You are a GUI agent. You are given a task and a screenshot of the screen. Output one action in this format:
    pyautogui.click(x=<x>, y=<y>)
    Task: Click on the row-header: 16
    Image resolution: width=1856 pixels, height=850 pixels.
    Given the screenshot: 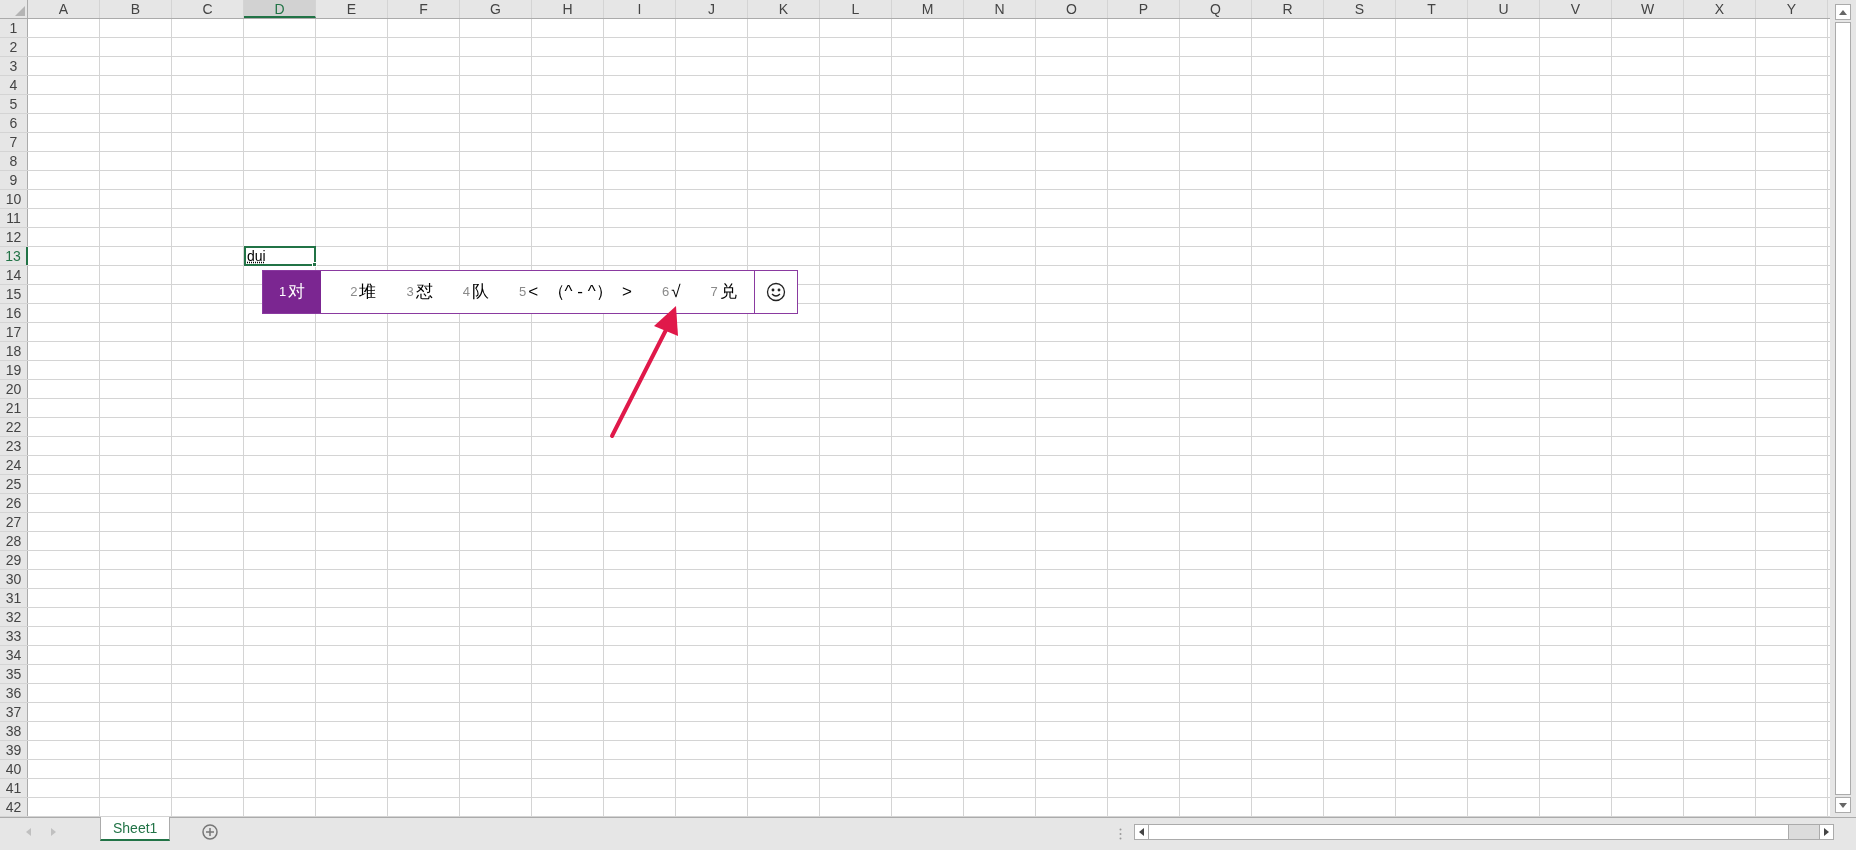 What is the action you would take?
    pyautogui.click(x=14, y=313)
    